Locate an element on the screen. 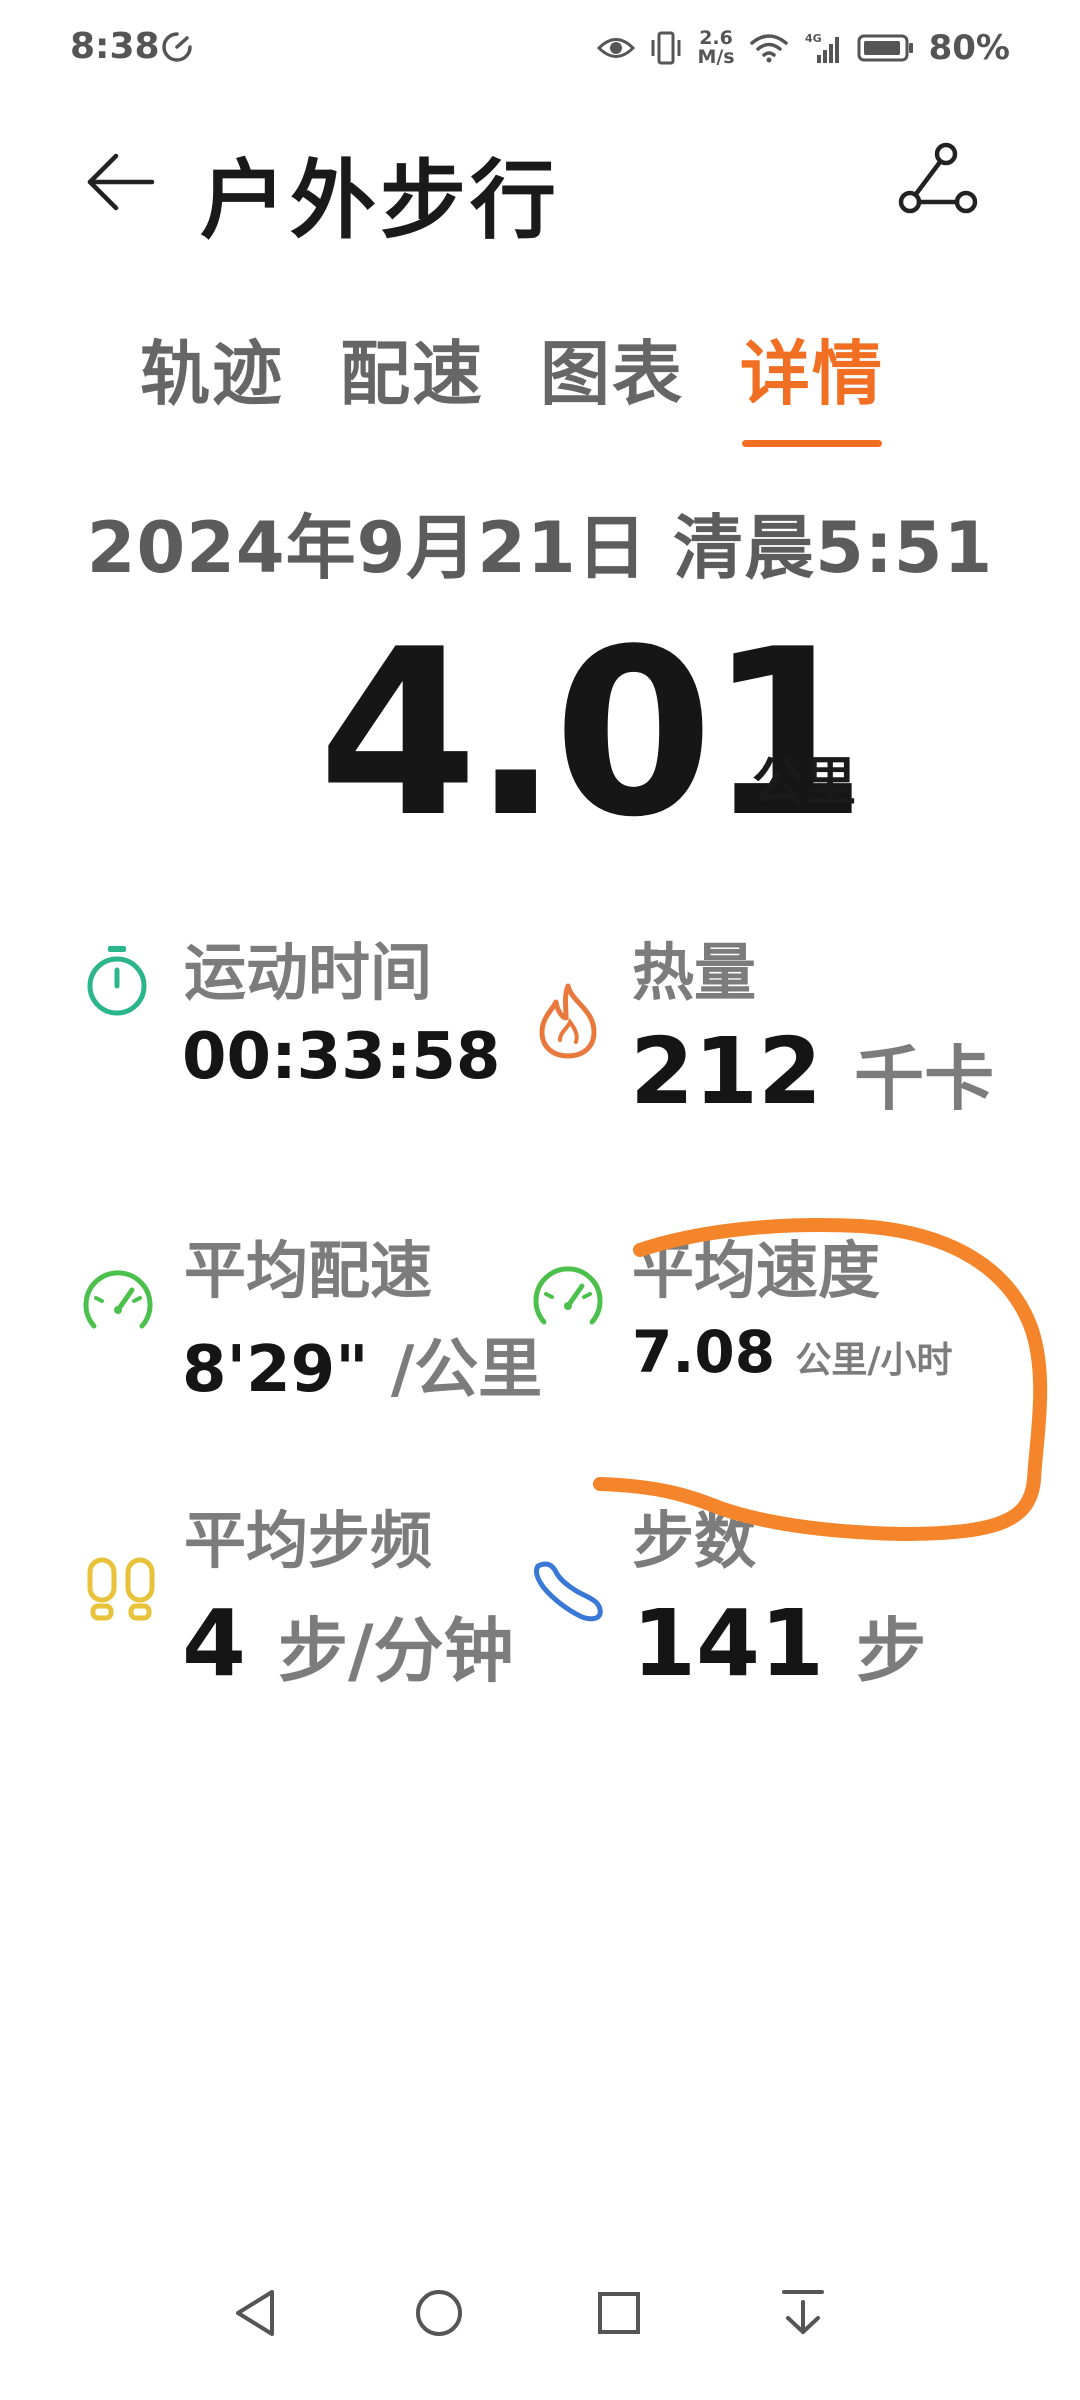 The image size is (1080, 2400). tab-pace: 配速 is located at coordinates (412, 377).